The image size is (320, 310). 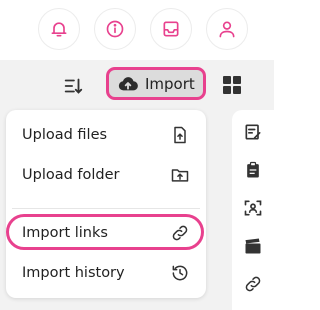 I want to click on inbox-button, so click(x=171, y=29).